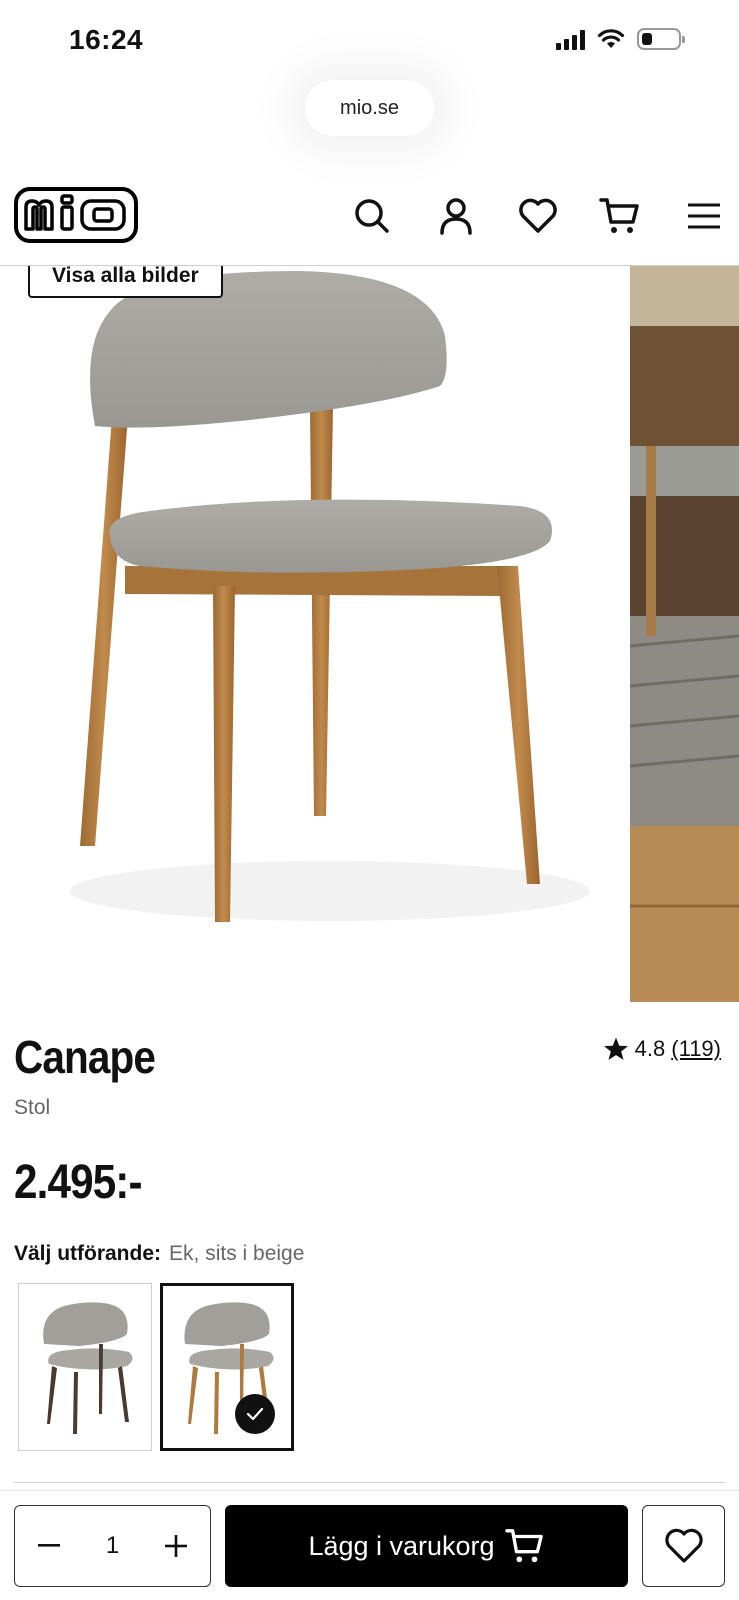 The width and height of the screenshot is (739, 1600). I want to click on variant-swatch-dark, so click(85, 1367).